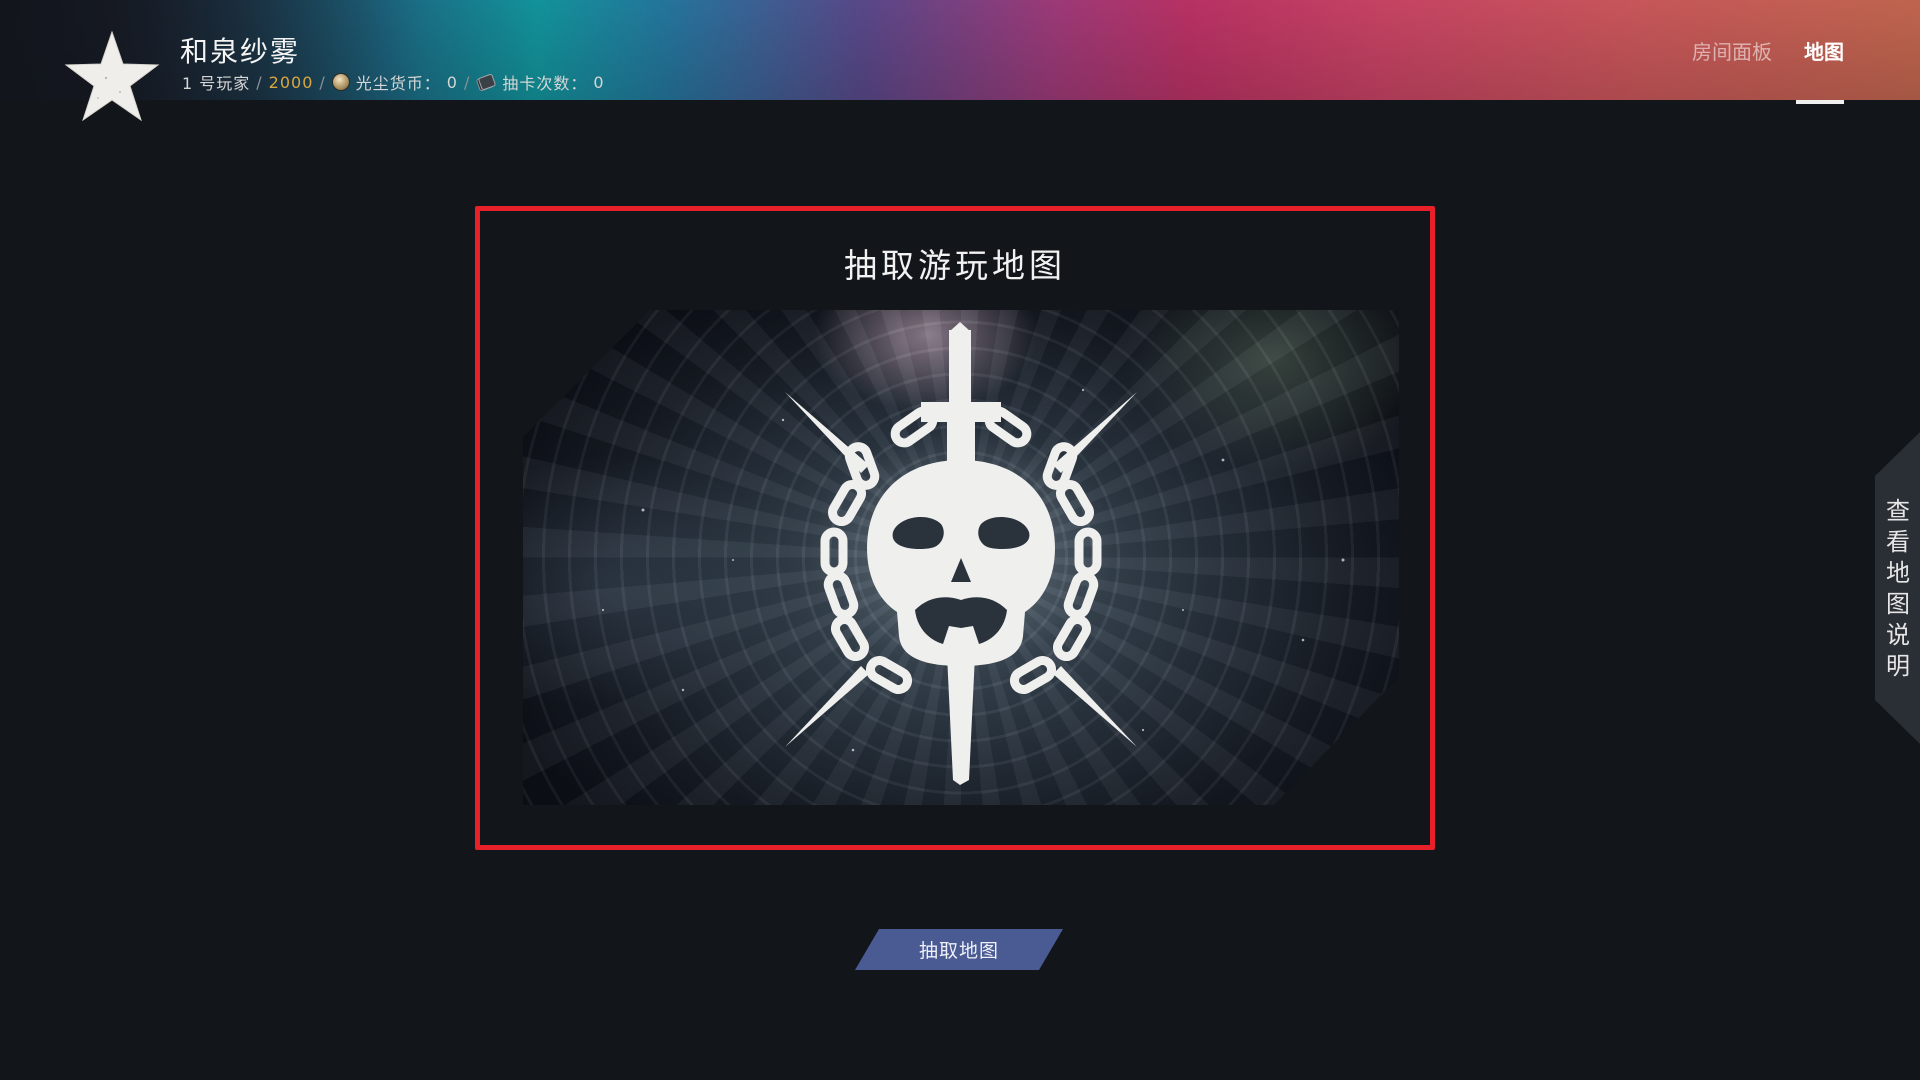 The image size is (1920, 1080). I want to click on map-info-side-tab: 查看地图说明, so click(1897, 588).